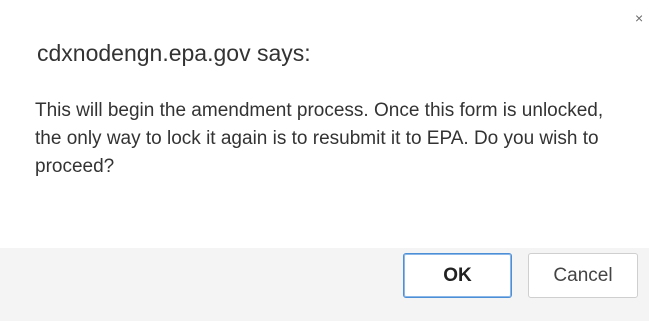 The height and width of the screenshot is (321, 649). What do you see at coordinates (457, 275) in the screenshot?
I see `ok-button: OK` at bounding box center [457, 275].